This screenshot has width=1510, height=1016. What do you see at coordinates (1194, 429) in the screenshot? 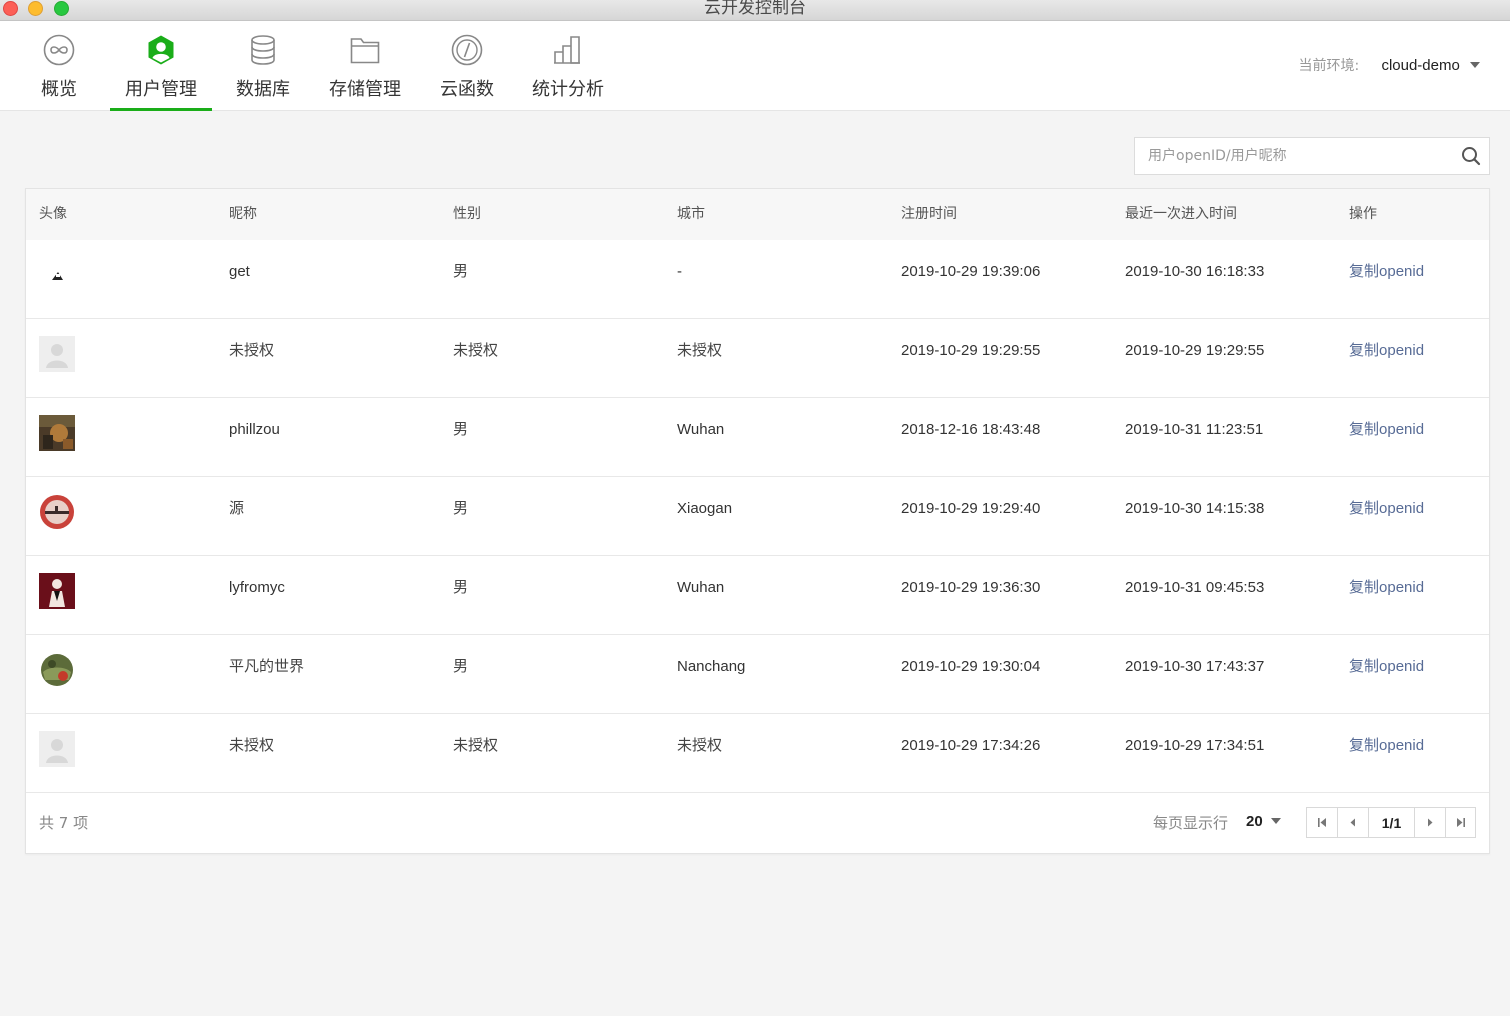
I see `last-visit-cell: 2019-10-31 11:23:51` at bounding box center [1194, 429].